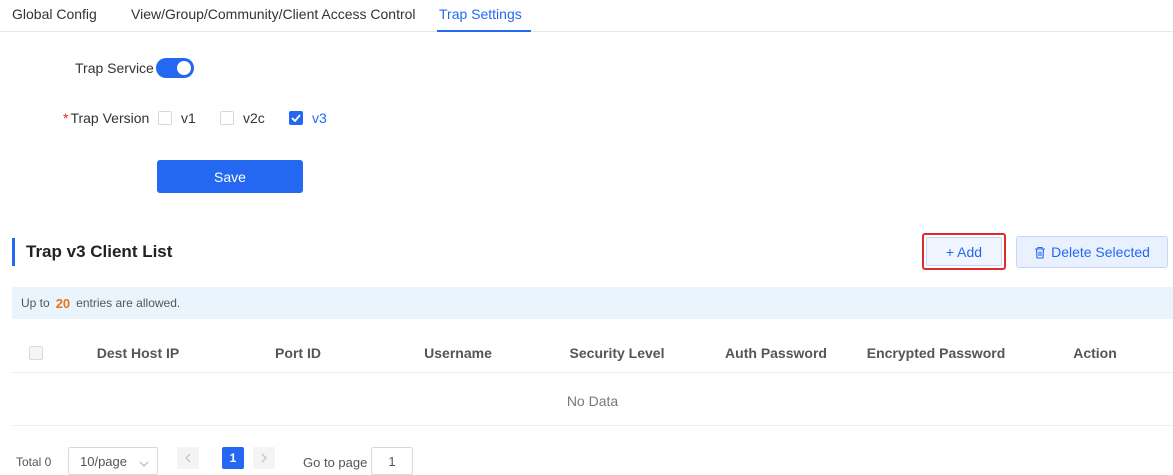  Describe the element at coordinates (308, 118) in the screenshot. I see `version-option-v3: v3` at that location.